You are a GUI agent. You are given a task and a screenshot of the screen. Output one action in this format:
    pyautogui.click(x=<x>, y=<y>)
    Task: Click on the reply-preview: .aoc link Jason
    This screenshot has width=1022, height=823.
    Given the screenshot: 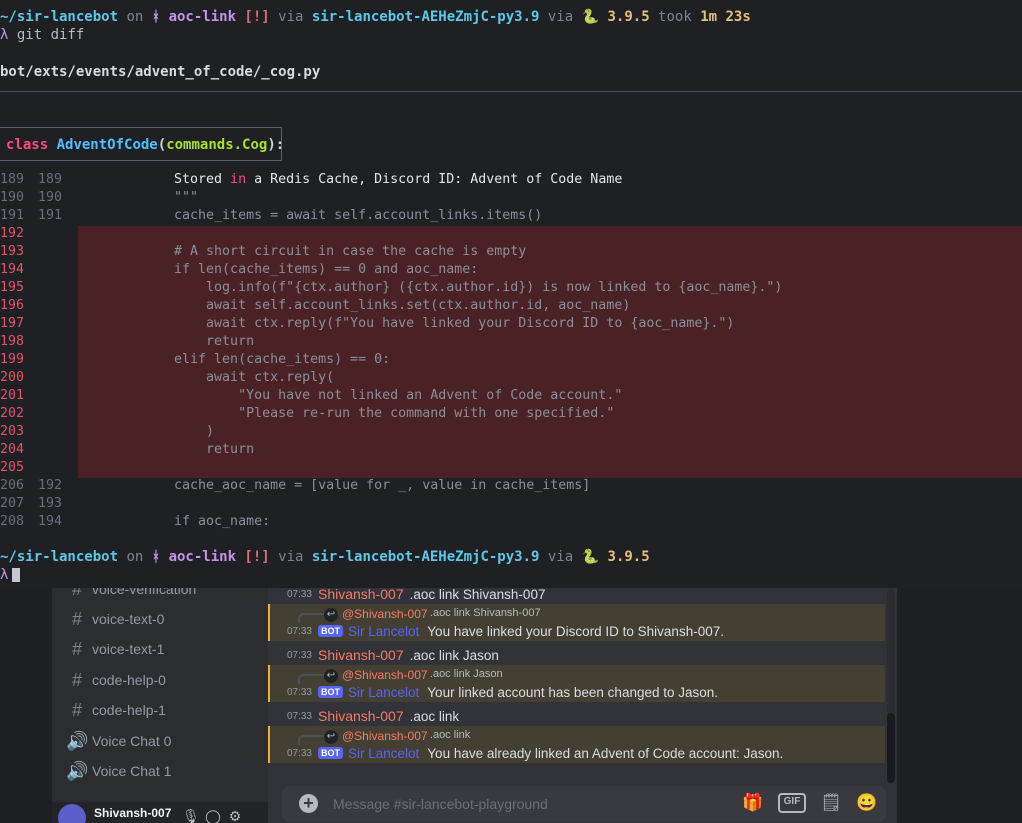 What is the action you would take?
    pyautogui.click(x=466, y=674)
    